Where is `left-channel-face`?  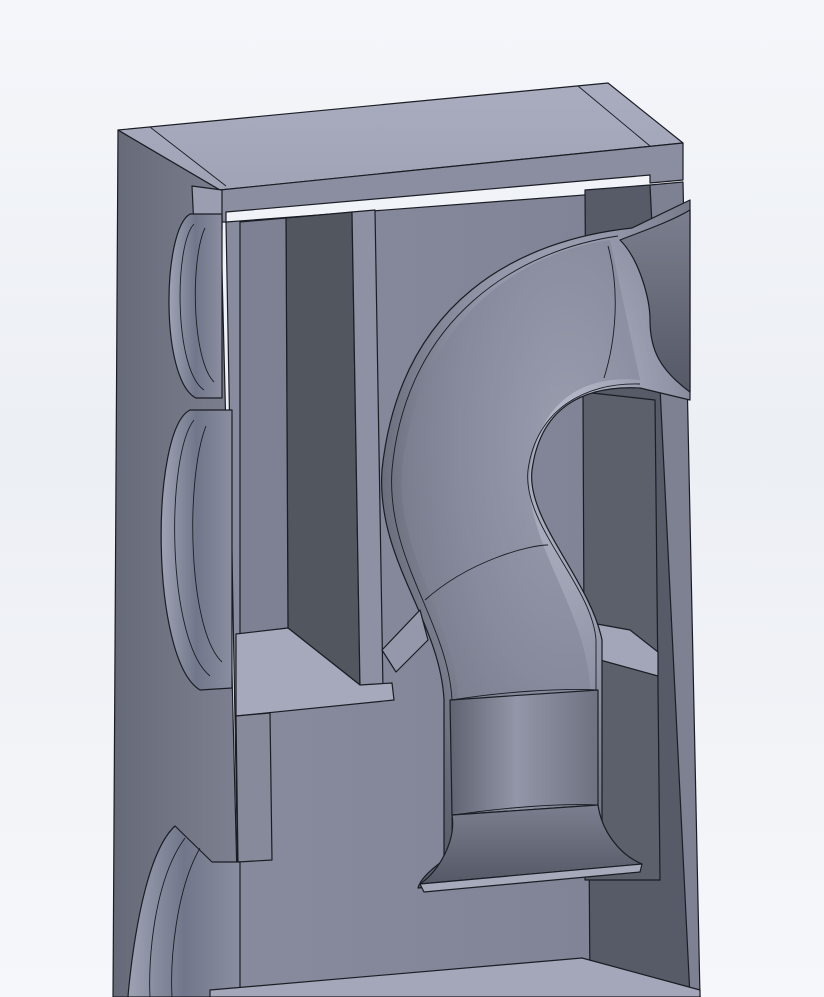
left-channel-face is located at coordinates (264, 426).